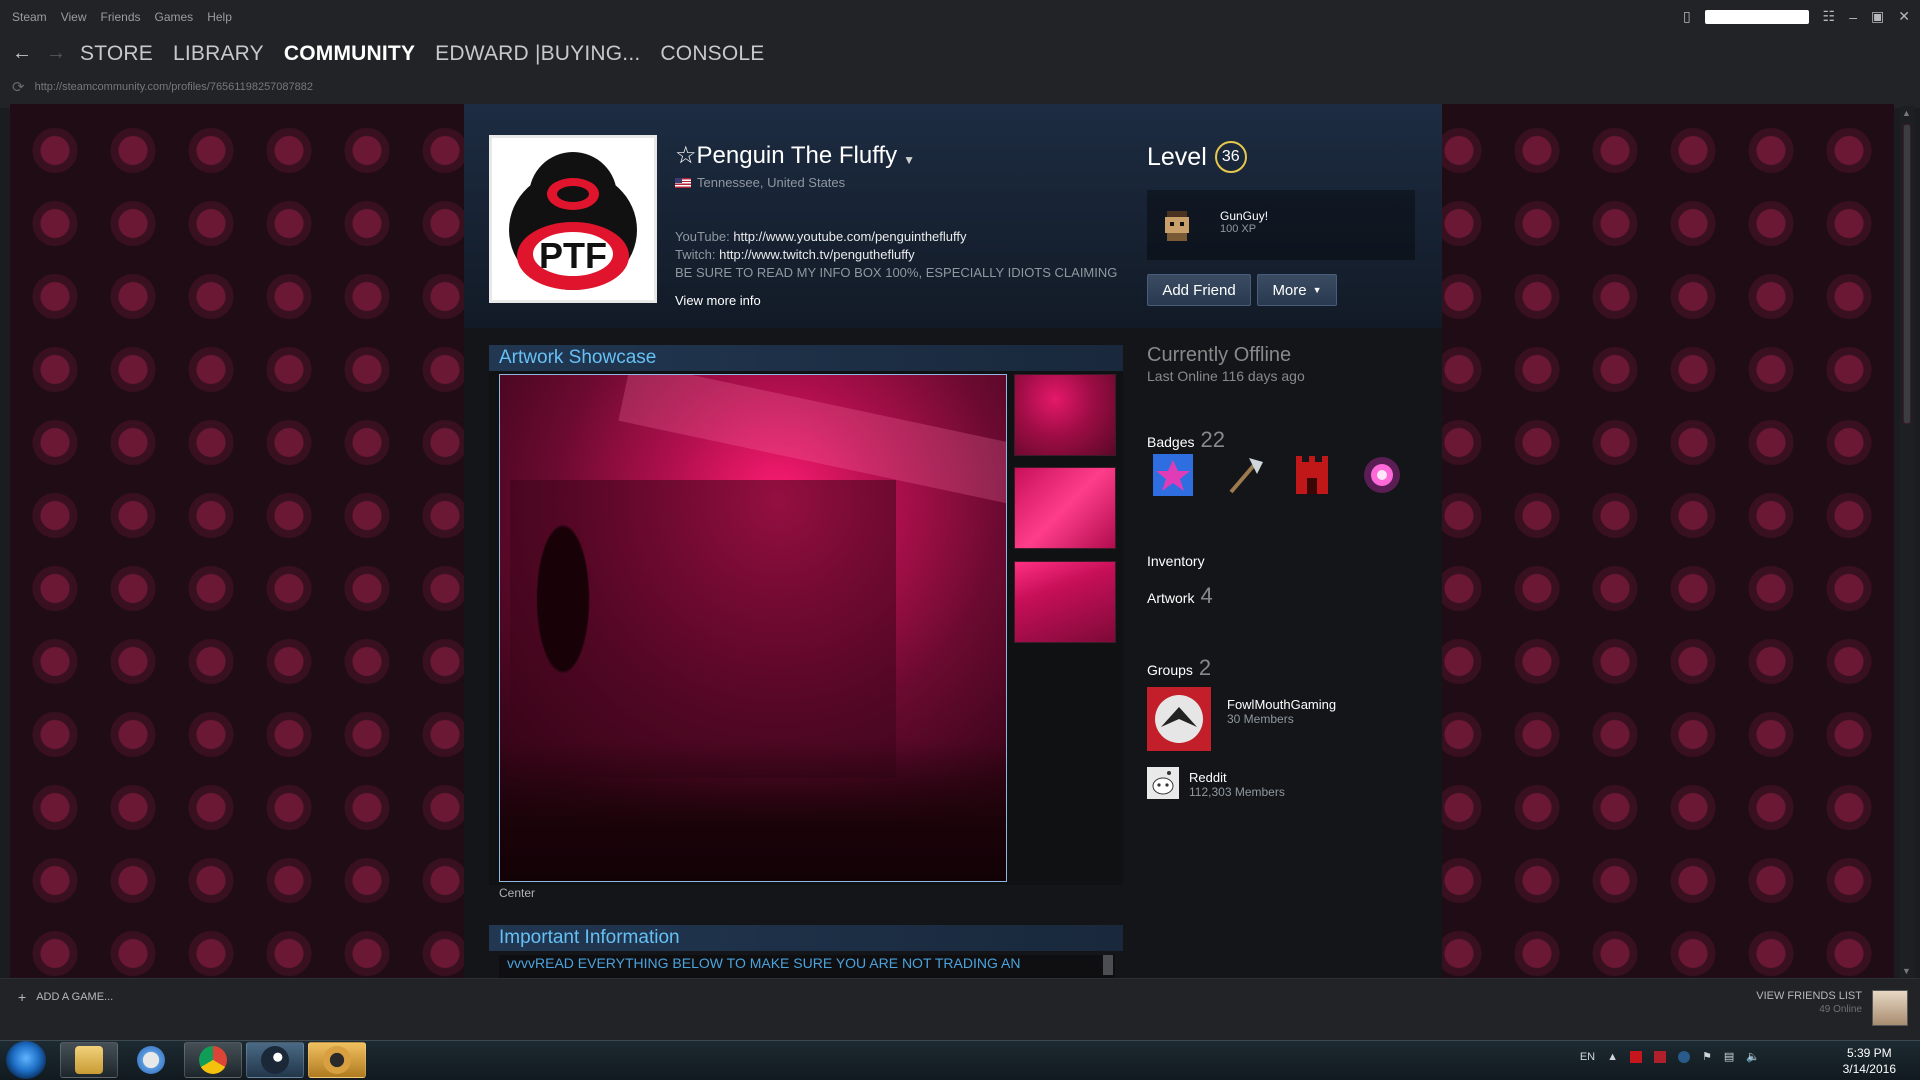 This screenshot has width=1920, height=1080. I want to click on avatar: PTF, so click(573, 219).